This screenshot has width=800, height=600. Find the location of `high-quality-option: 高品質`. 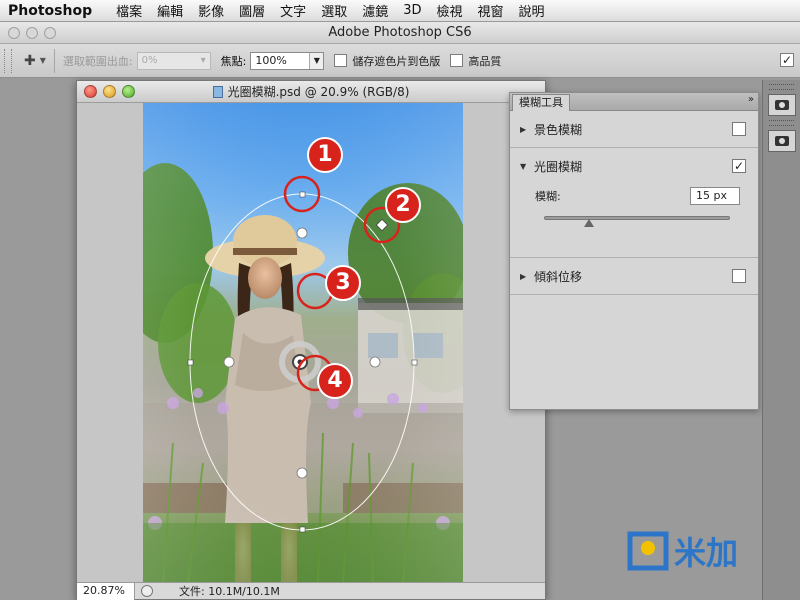

high-quality-option: 高品質 is located at coordinates (475, 61).